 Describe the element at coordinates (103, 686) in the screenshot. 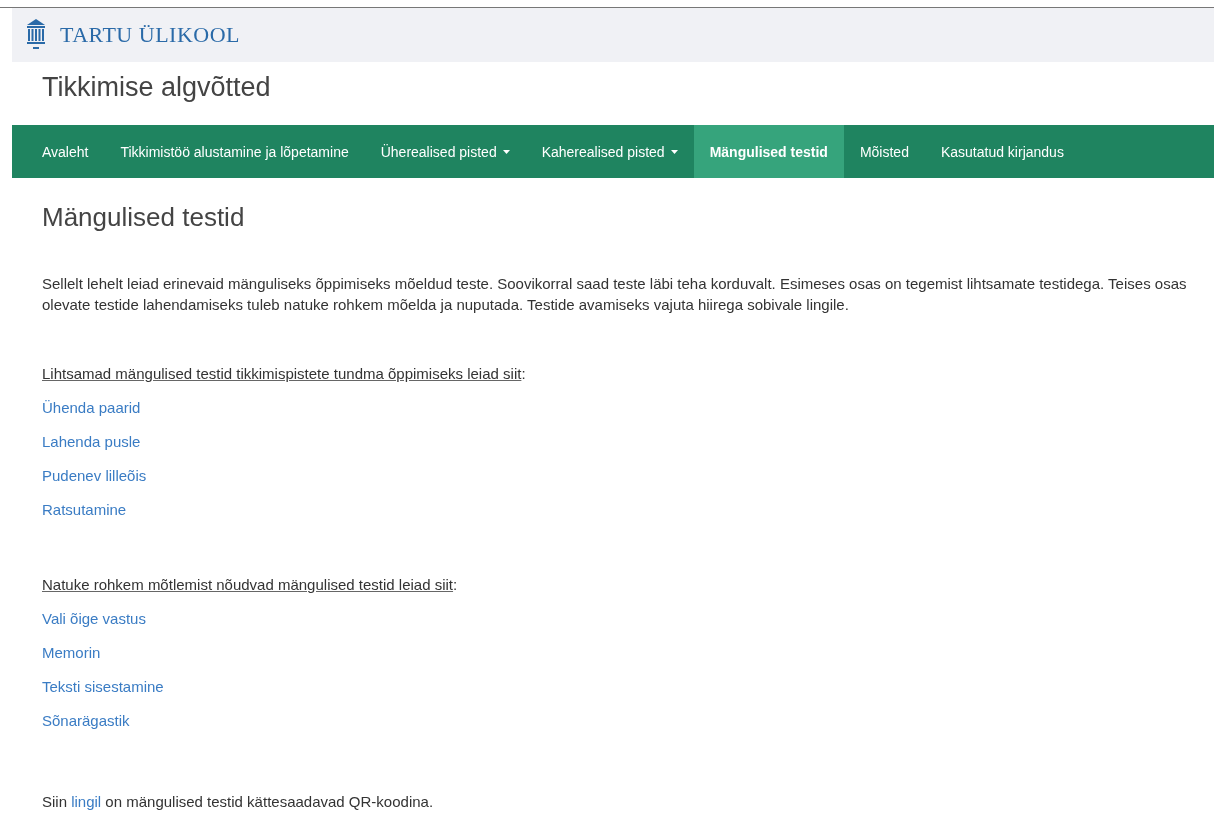

I see `test-link: Teksti sisestamine` at that location.